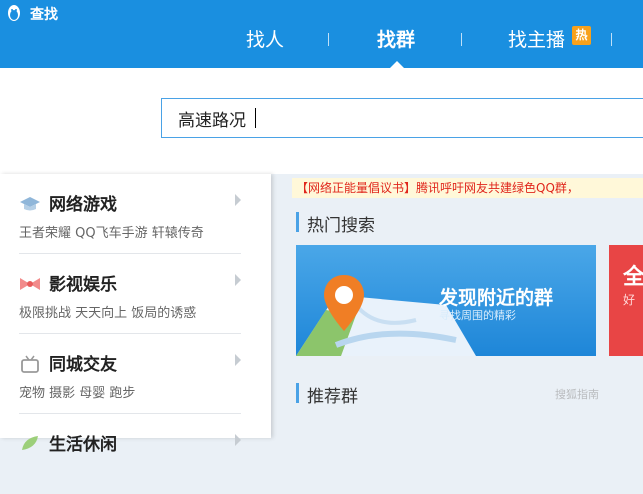  What do you see at coordinates (83, 205) in the screenshot?
I see `category-title: 网络游戏` at bounding box center [83, 205].